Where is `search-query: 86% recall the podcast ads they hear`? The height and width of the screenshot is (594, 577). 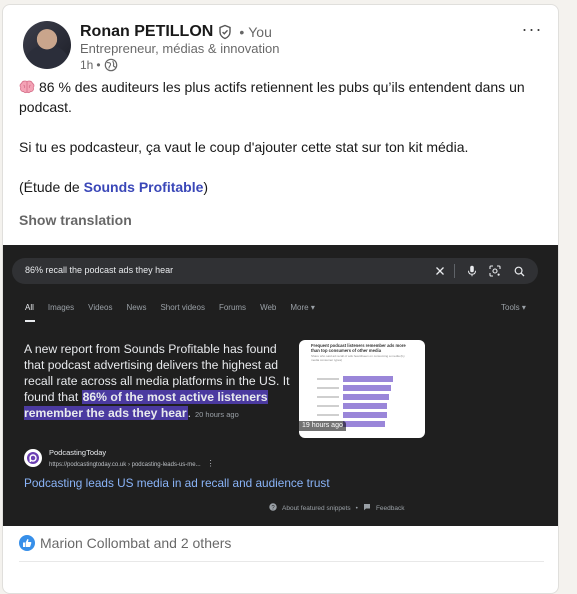
search-query: 86% recall the podcast ads they hear is located at coordinates (99, 270).